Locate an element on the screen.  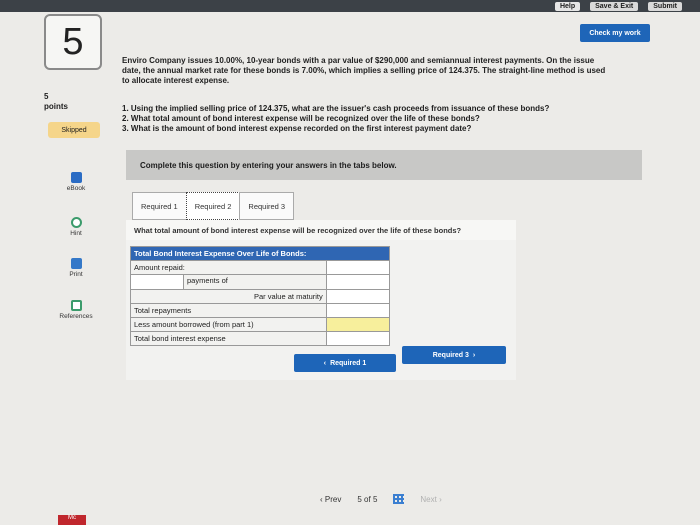
prev-required-label: Required 1 is located at coordinates (348, 363).